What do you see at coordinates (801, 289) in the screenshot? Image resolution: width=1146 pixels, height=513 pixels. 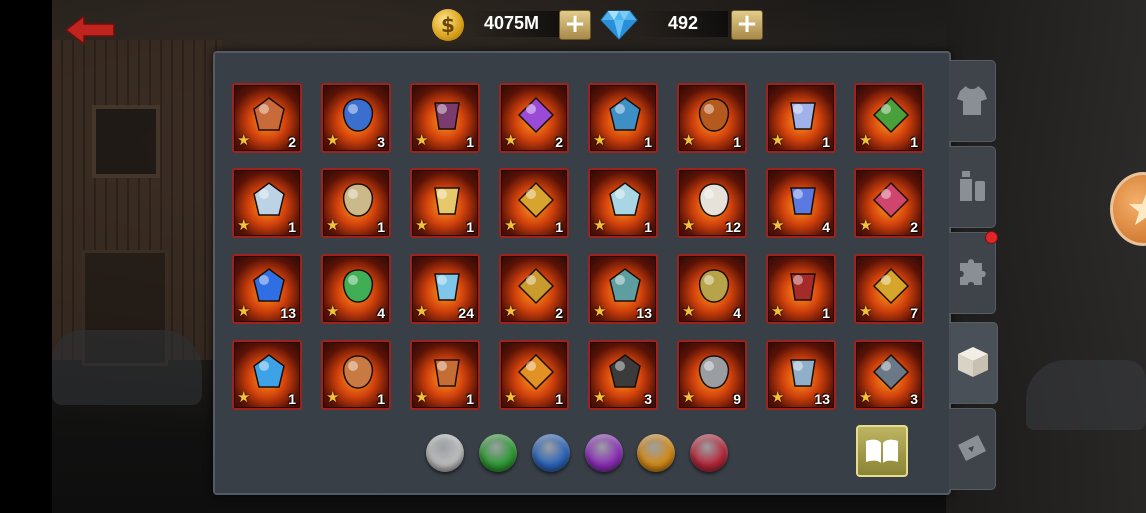 I see `inventory-slot-demon-helmet: ★ 1` at bounding box center [801, 289].